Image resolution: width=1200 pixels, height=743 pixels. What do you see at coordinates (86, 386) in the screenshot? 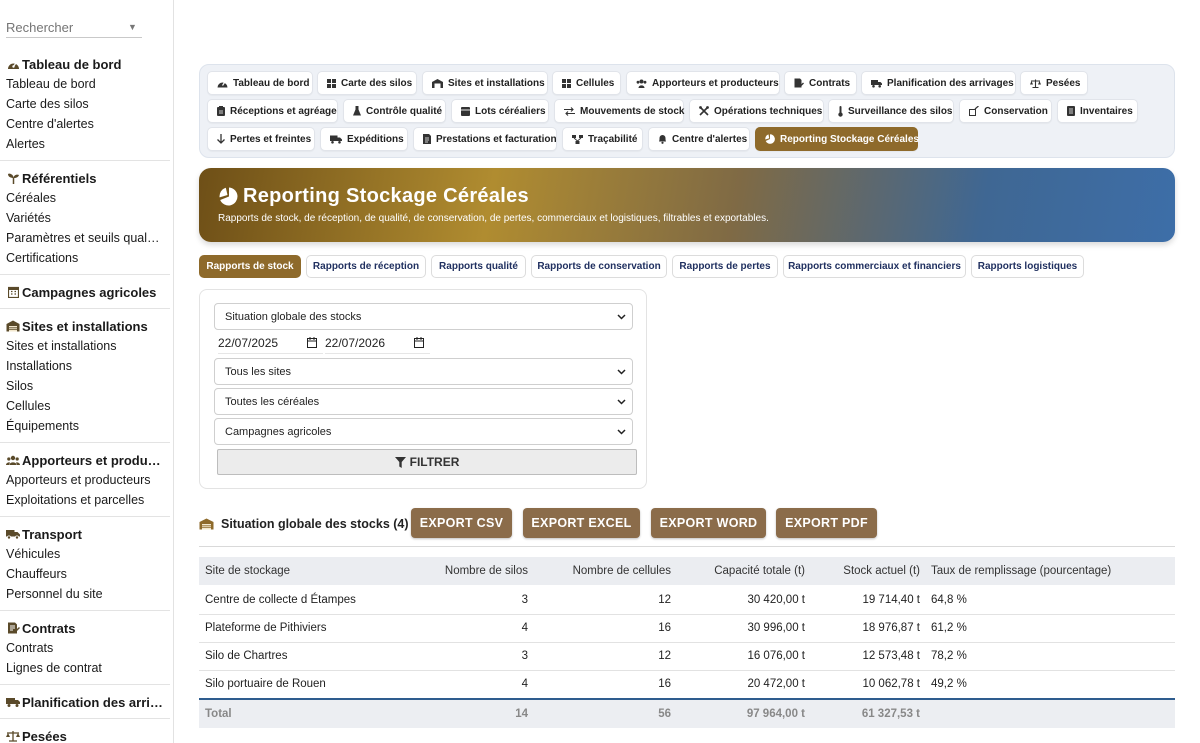
I see `sidebar-item: Silos` at bounding box center [86, 386].